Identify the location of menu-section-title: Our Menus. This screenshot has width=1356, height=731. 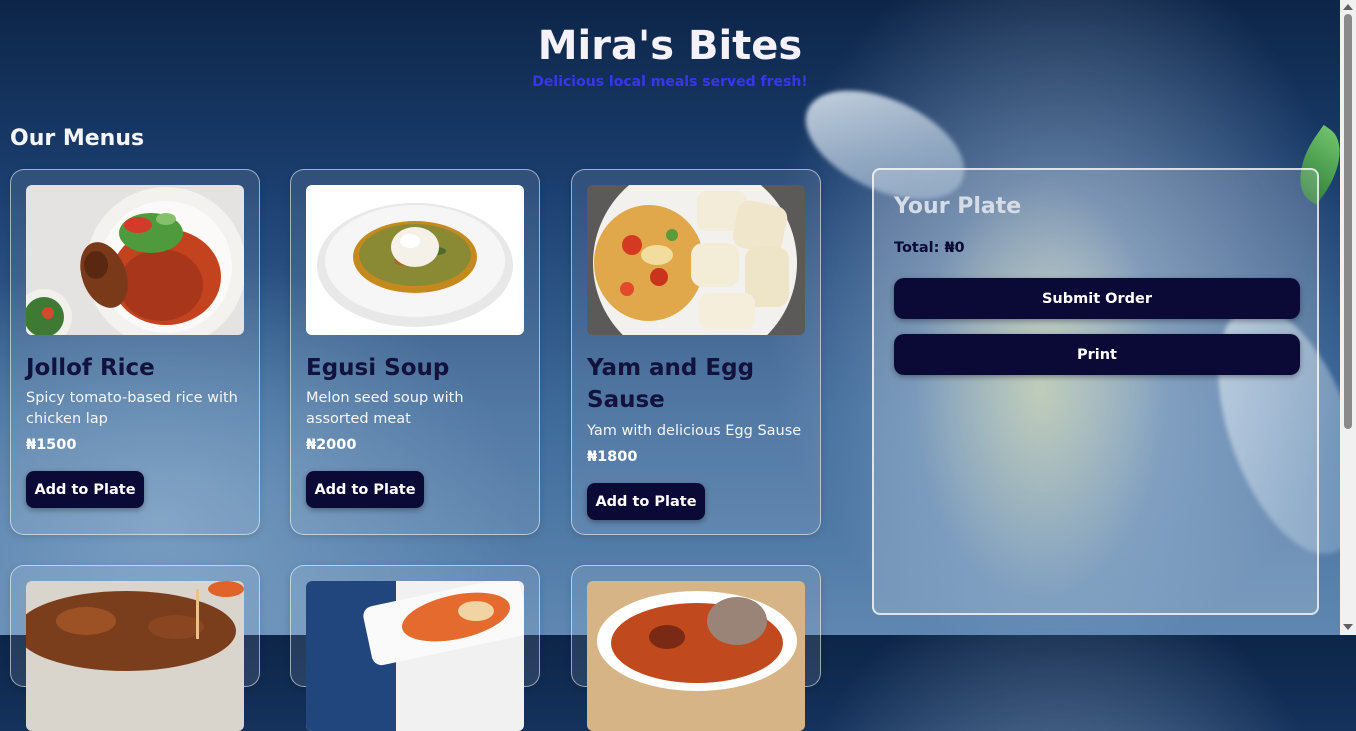
(77, 138).